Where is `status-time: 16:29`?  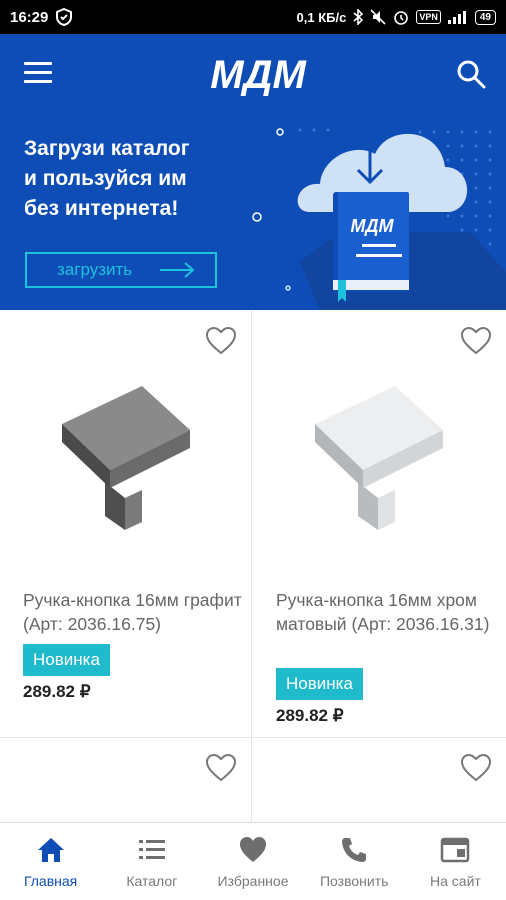 status-time: 16:29 is located at coordinates (29, 17).